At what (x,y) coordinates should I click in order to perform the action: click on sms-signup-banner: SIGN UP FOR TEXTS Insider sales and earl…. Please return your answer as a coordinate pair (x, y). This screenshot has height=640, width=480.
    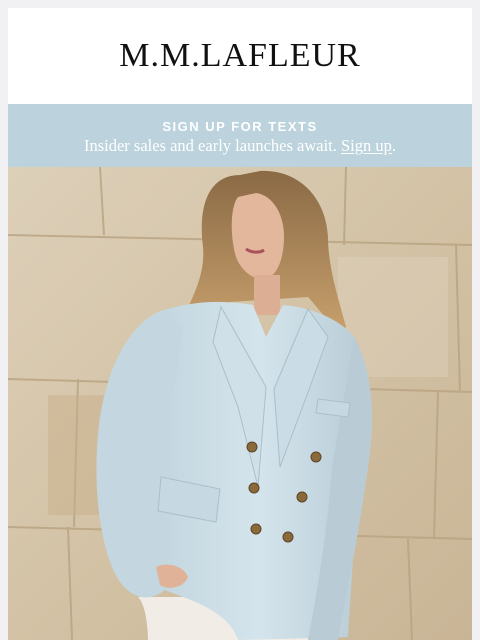
    Looking at the image, I should click on (240, 135).